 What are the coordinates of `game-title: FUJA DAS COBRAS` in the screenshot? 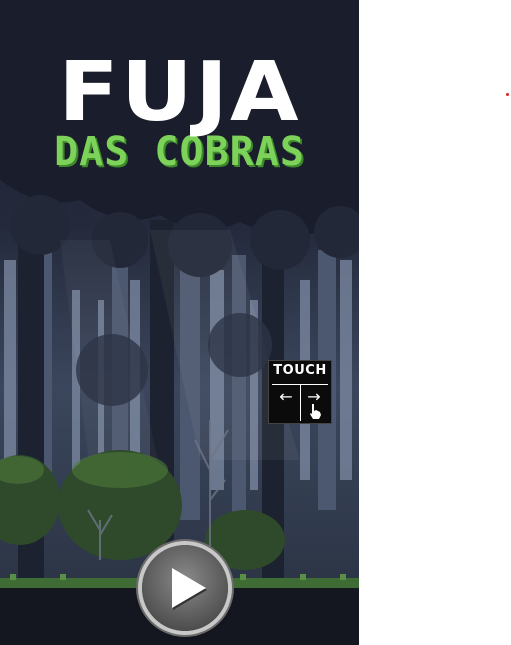 It's located at (179, 109).